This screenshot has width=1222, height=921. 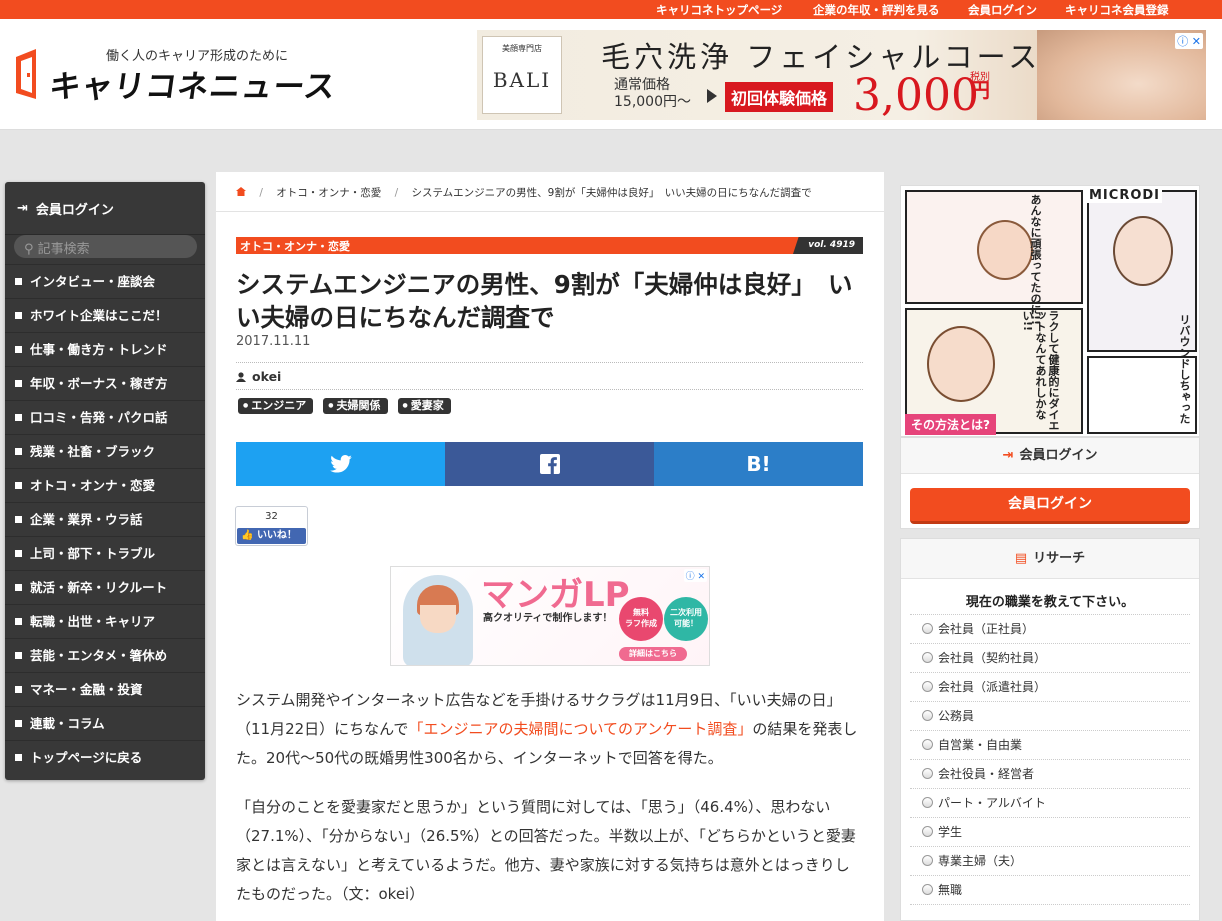 I want to click on article-volume: vol. 4919, so click(x=828, y=245).